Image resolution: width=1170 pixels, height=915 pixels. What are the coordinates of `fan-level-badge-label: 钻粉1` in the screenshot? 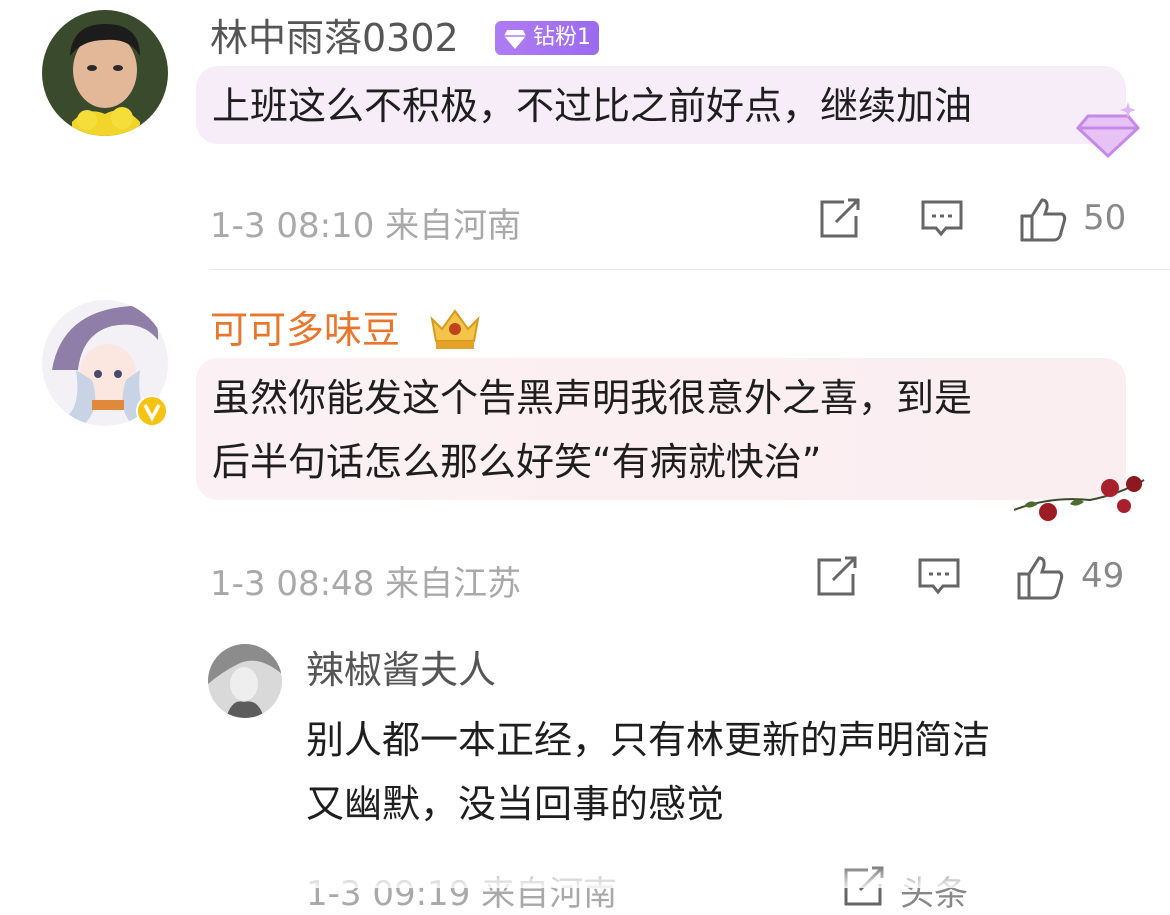 It's located at (562, 37).